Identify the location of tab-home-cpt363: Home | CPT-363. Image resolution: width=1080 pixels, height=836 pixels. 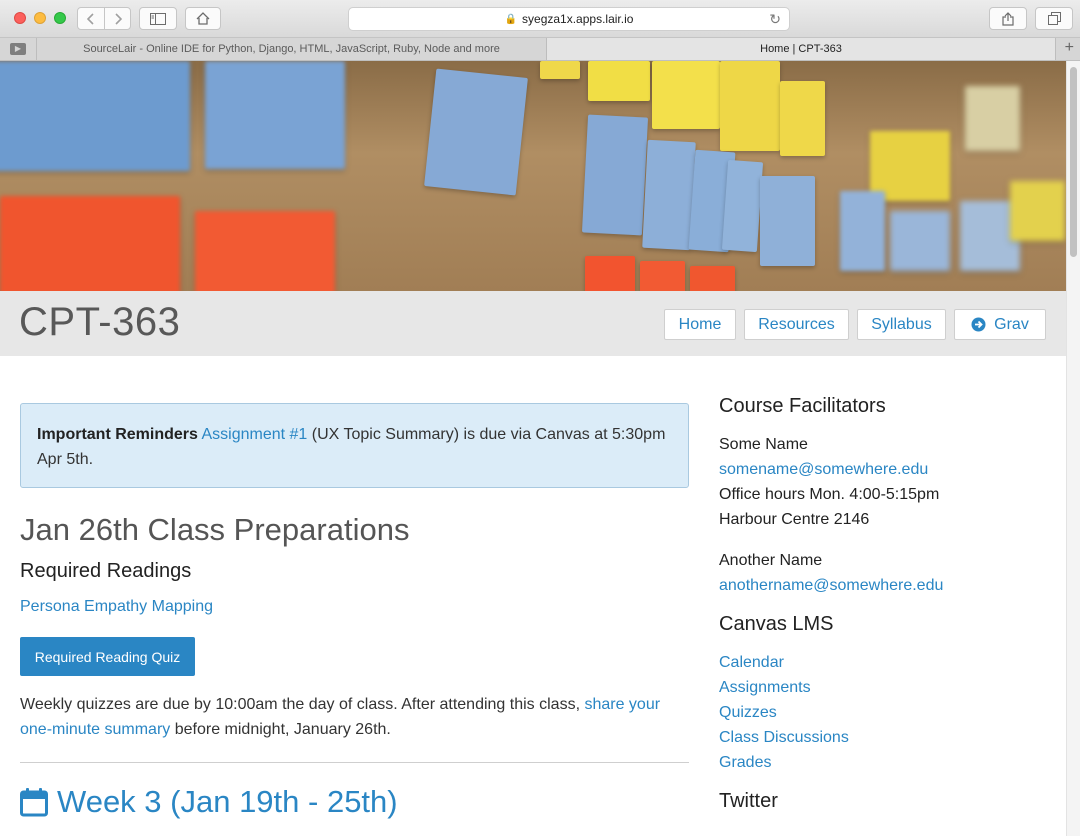
(801, 49).